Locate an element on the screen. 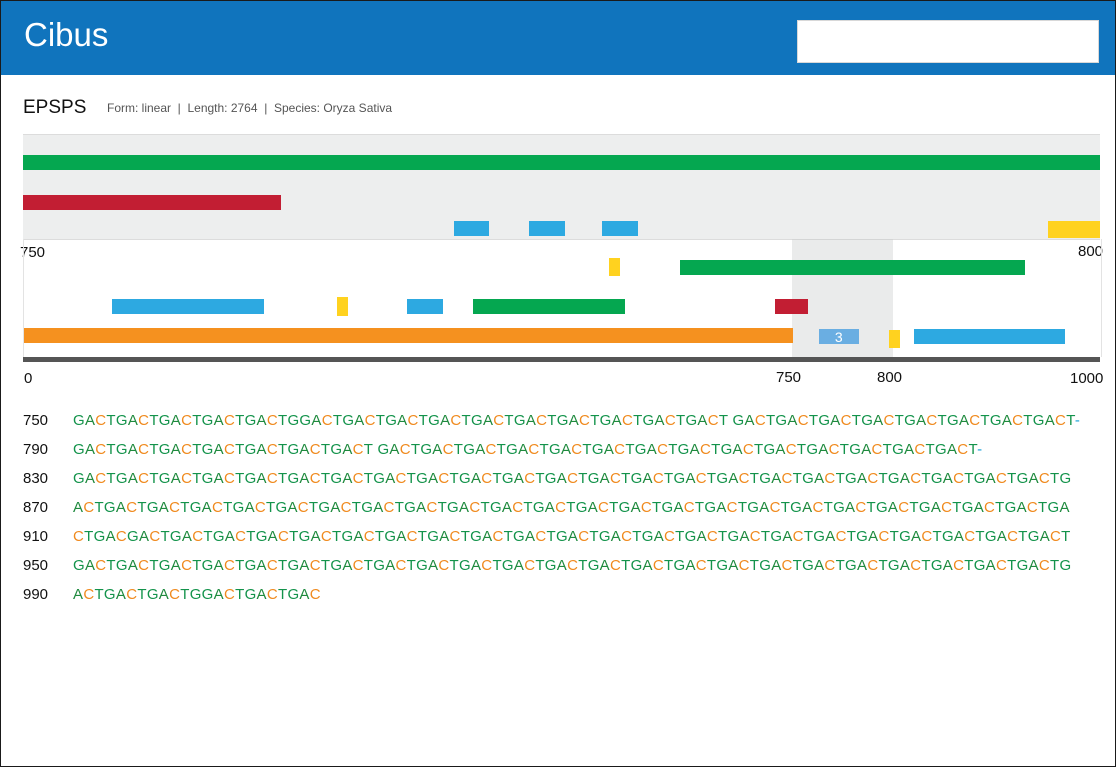  overview-track is located at coordinates (561, 187).